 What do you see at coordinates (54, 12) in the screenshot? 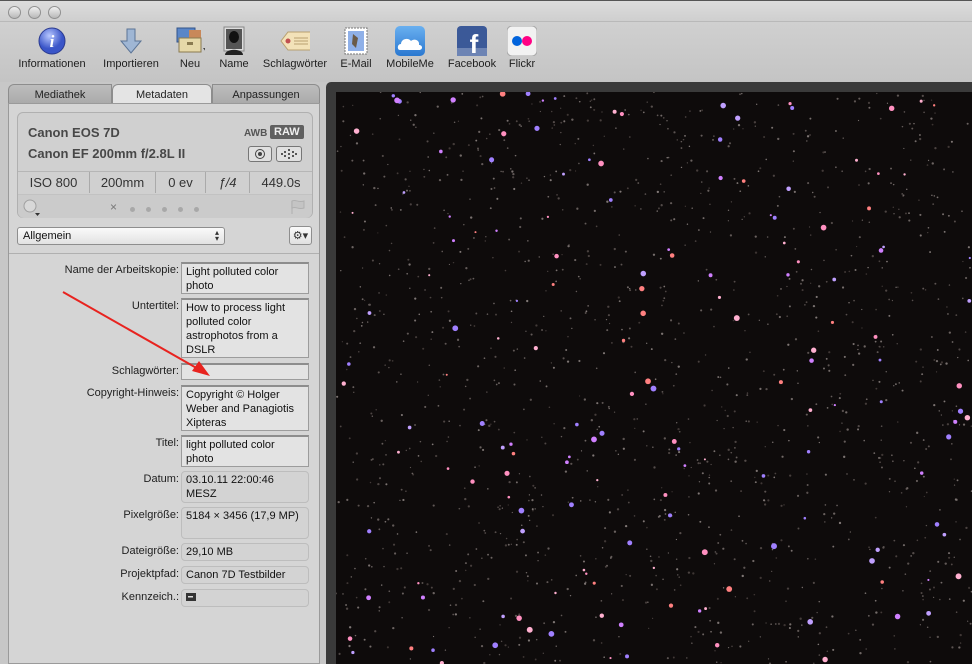
I see `zoom-button` at bounding box center [54, 12].